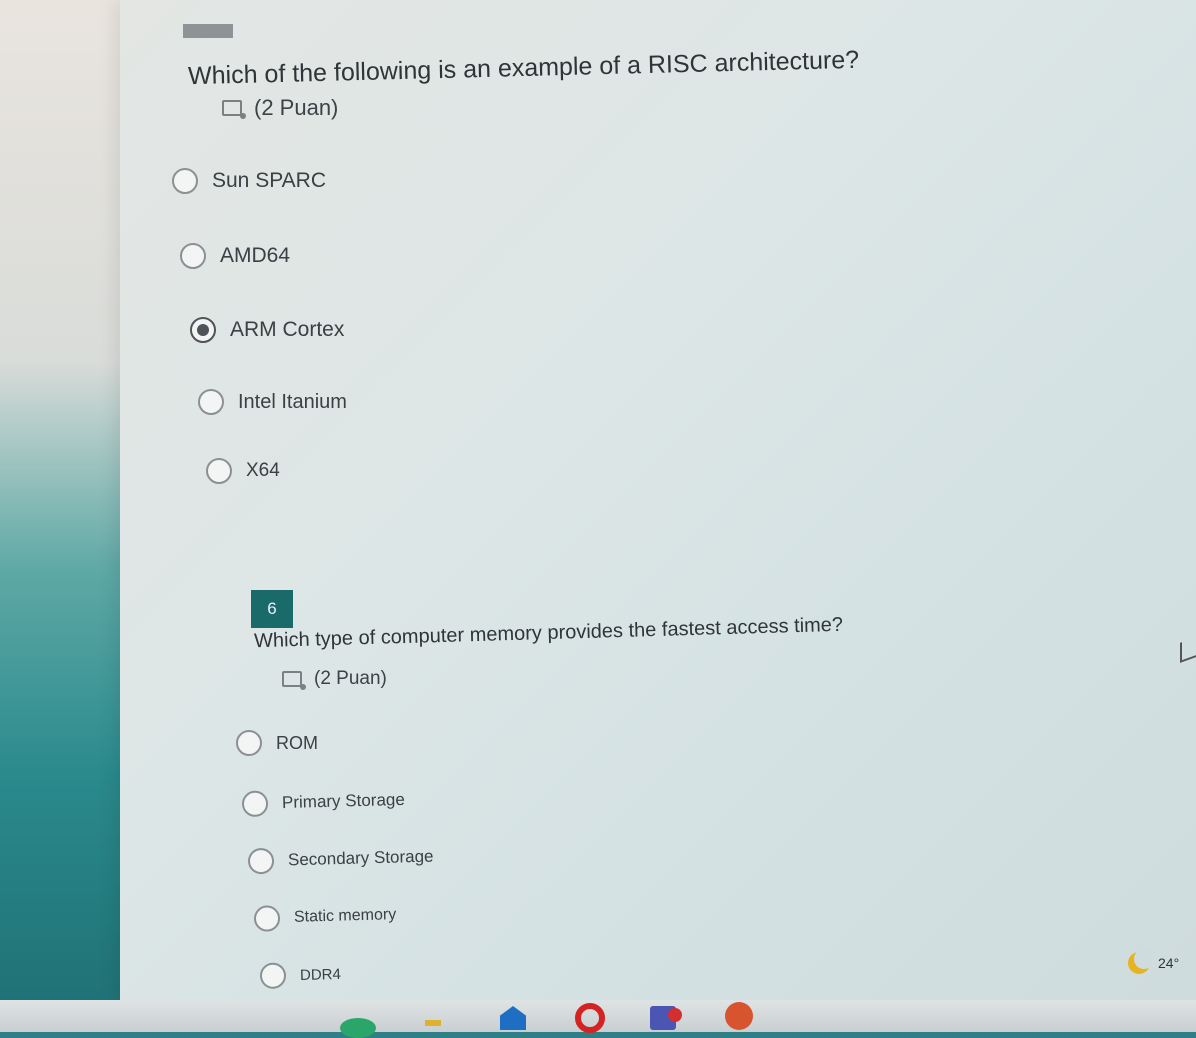  What do you see at coordinates (320, 974) in the screenshot?
I see `option-label: DDR4` at bounding box center [320, 974].